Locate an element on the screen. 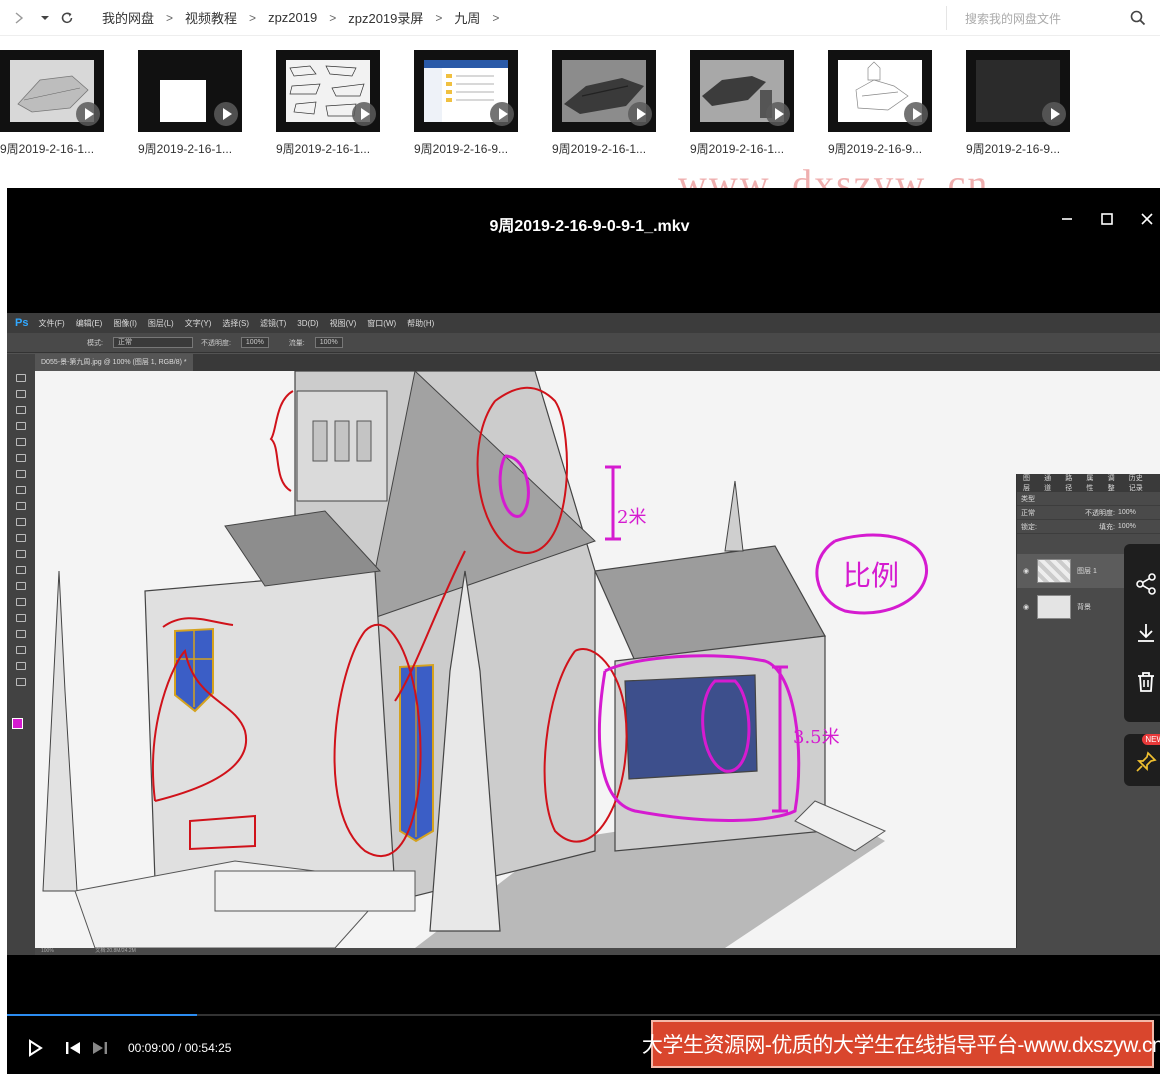 This screenshot has height=1074, width=1160. search-icon is located at coordinates (1138, 18).